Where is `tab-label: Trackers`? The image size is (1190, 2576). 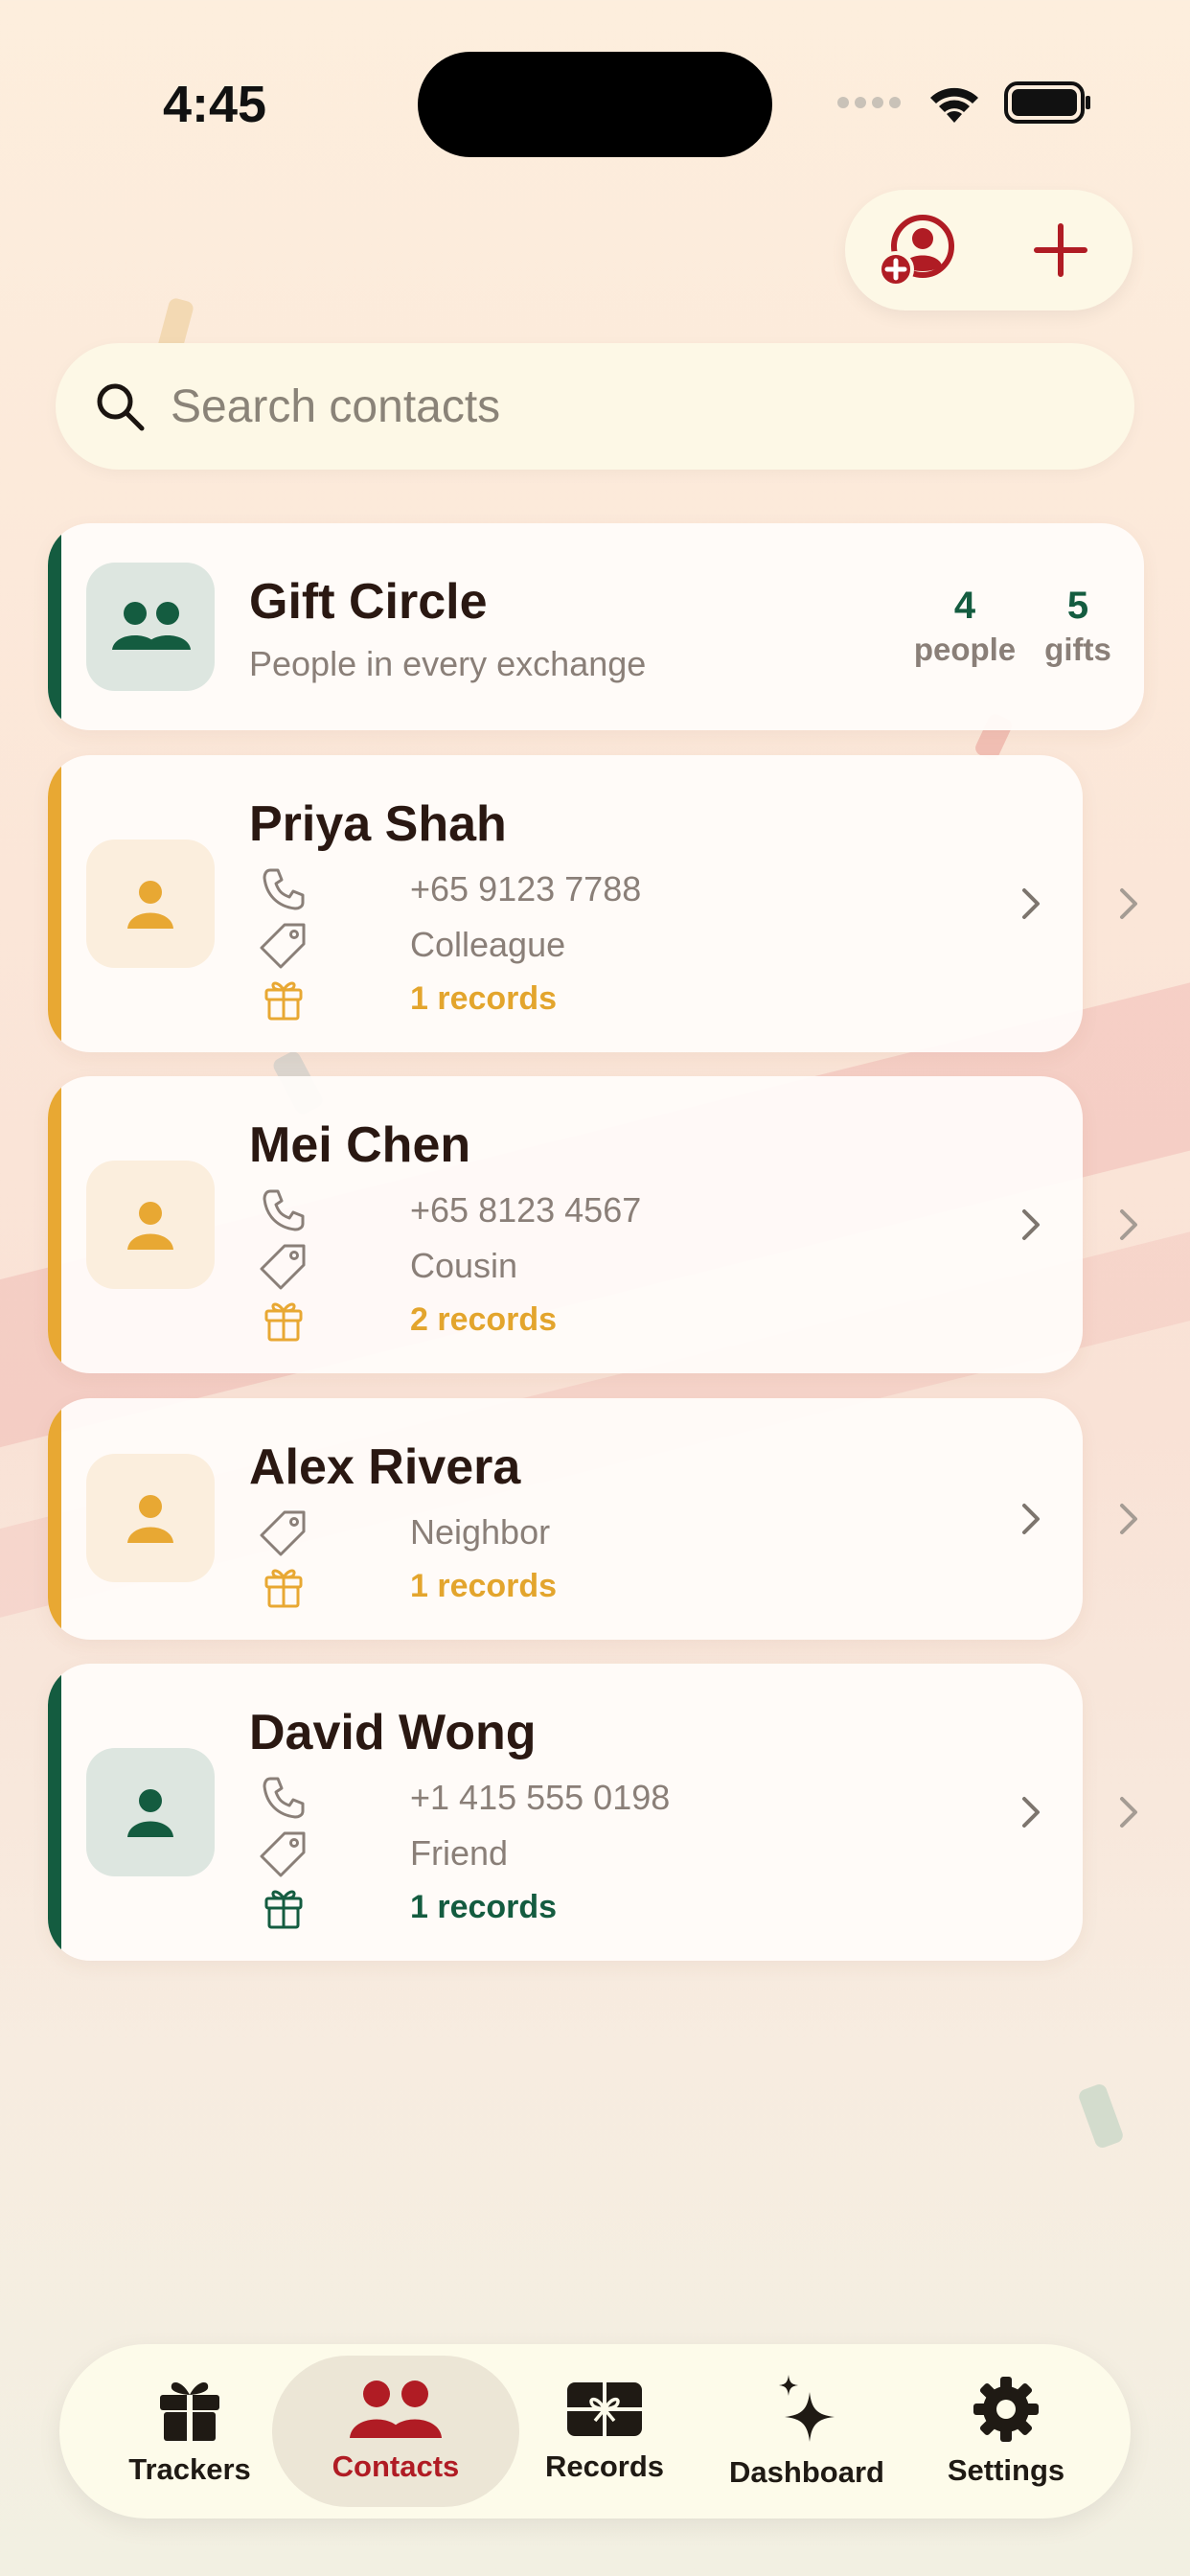 tab-label: Trackers is located at coordinates (190, 2469).